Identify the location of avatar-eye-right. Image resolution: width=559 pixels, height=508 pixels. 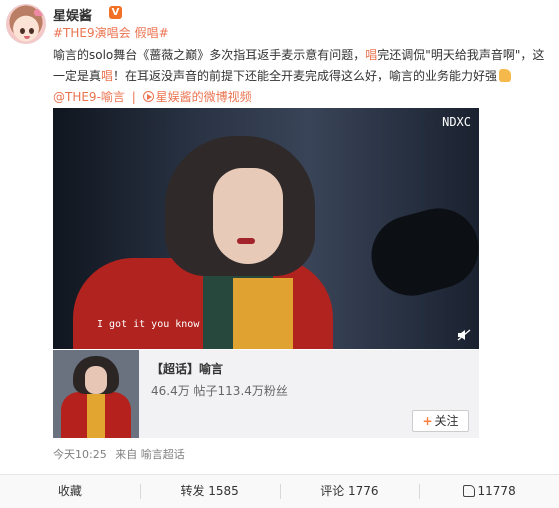
(31, 31).